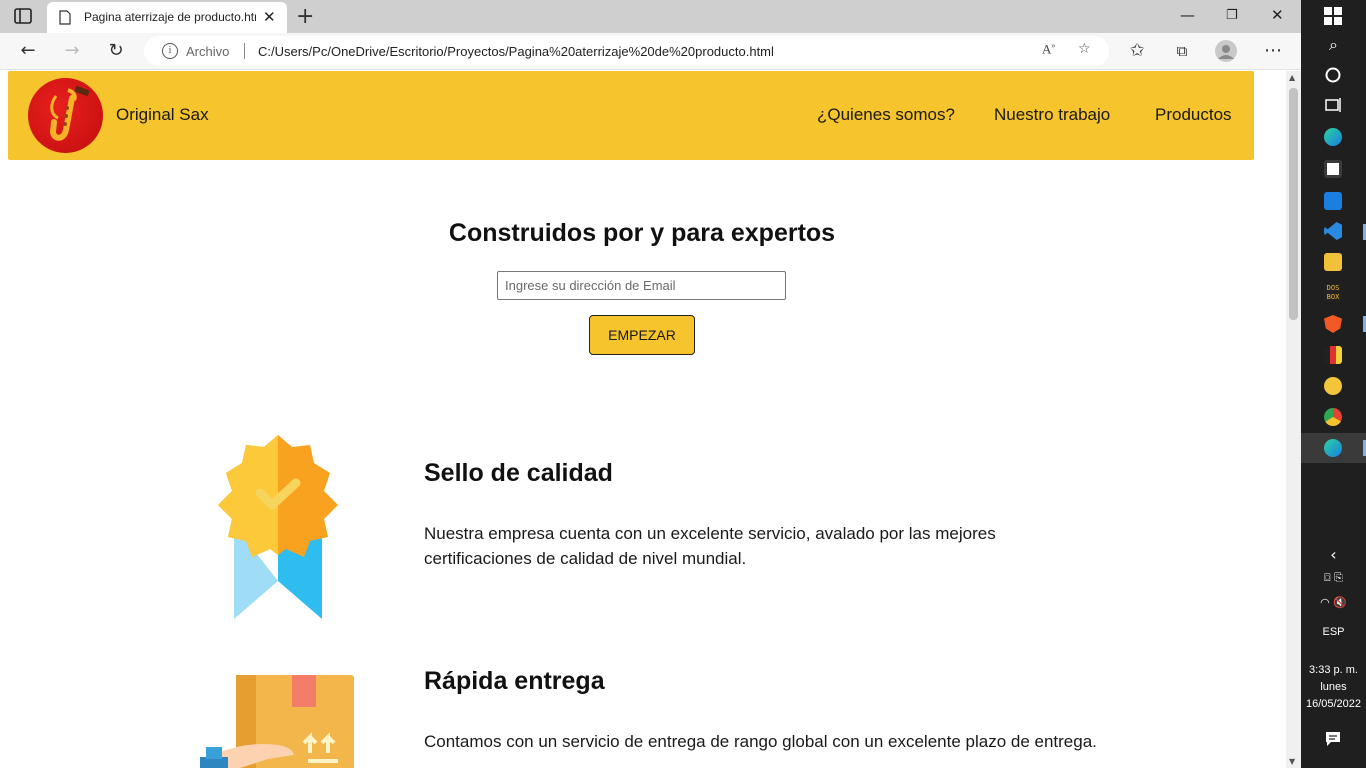 The image size is (1366, 768). I want to click on saxophone-icon, so click(69, 113).